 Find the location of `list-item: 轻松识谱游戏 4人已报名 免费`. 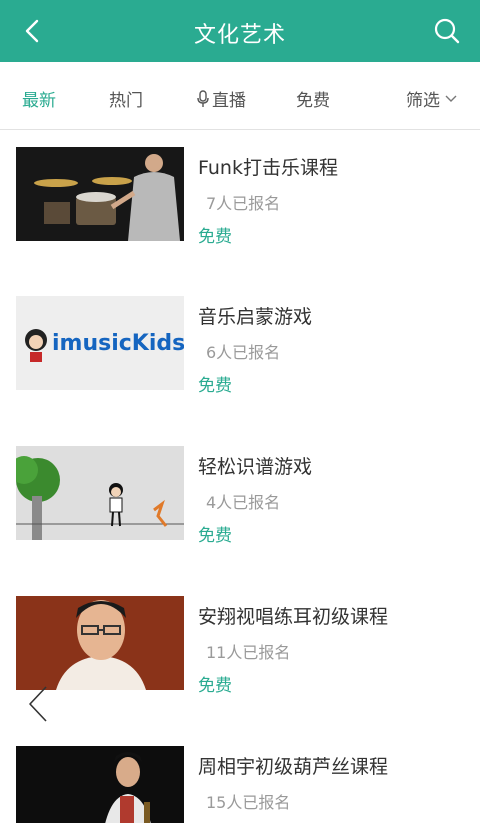

list-item: 轻松识谱游戏 4人已报名 免费 is located at coordinates (240, 496).